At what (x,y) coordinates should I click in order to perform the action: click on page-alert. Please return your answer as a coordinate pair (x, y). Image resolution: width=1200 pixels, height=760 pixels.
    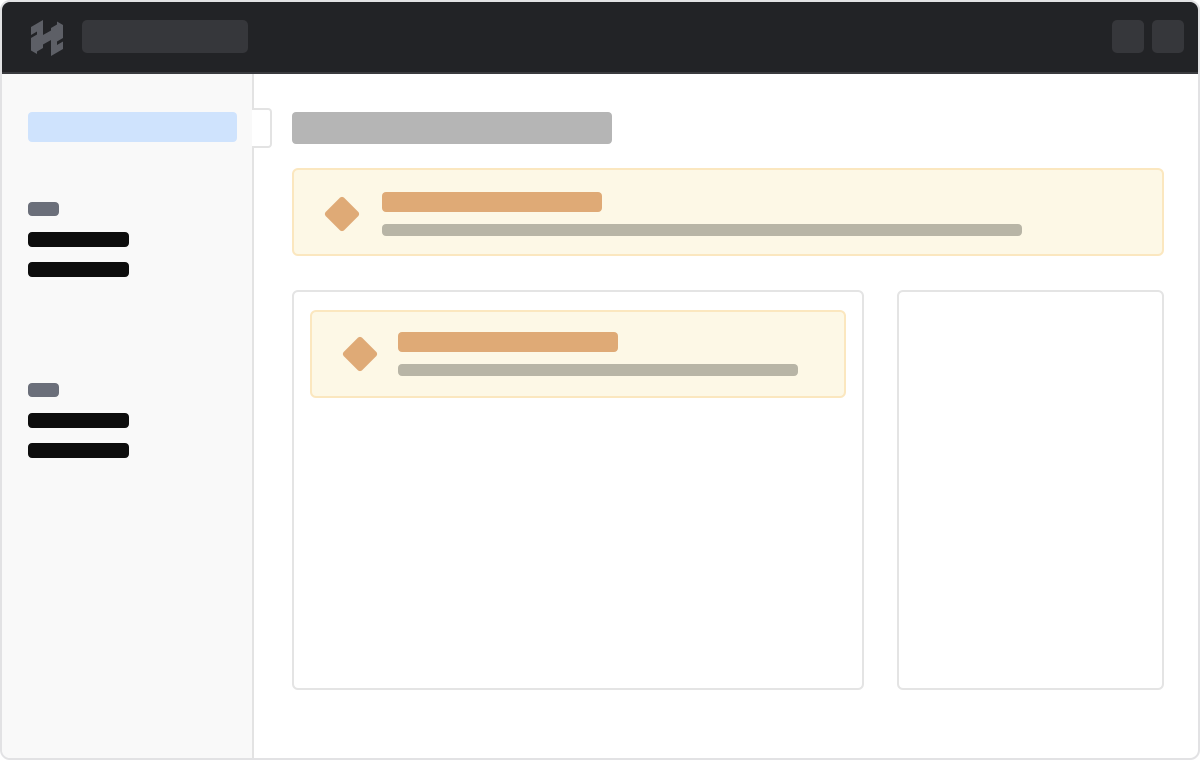
    Looking at the image, I should click on (728, 212).